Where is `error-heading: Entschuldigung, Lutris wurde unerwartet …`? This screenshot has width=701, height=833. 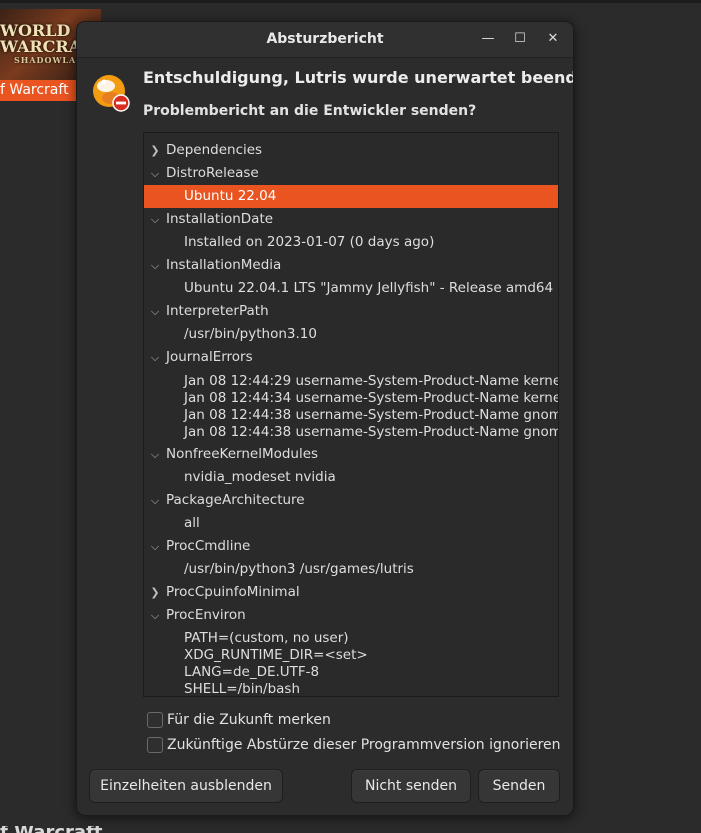 error-heading: Entschuldigung, Lutris wurde unerwartet … is located at coordinates (358, 77).